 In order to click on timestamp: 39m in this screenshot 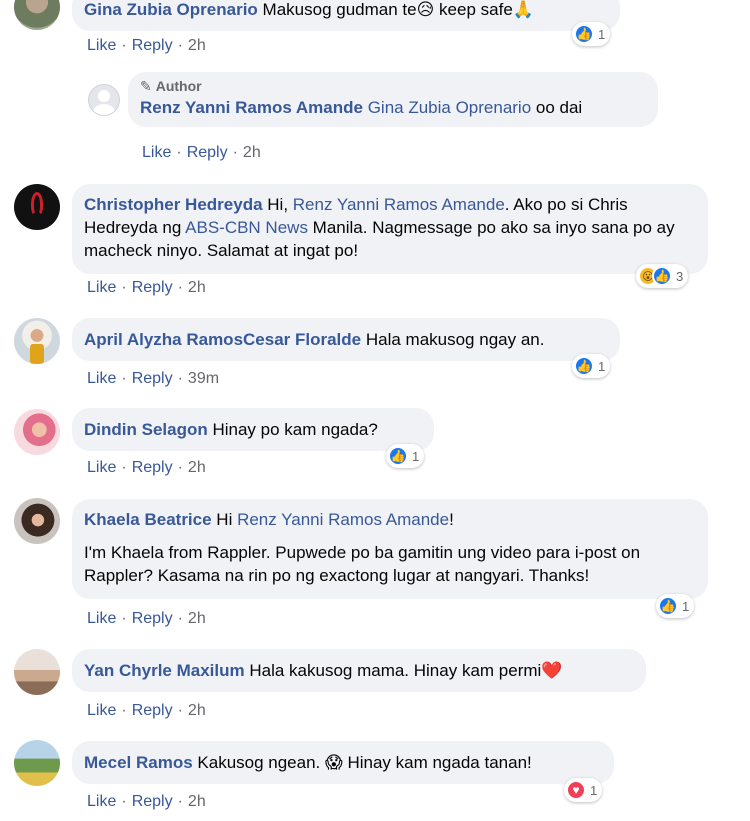, I will do `click(203, 379)`.